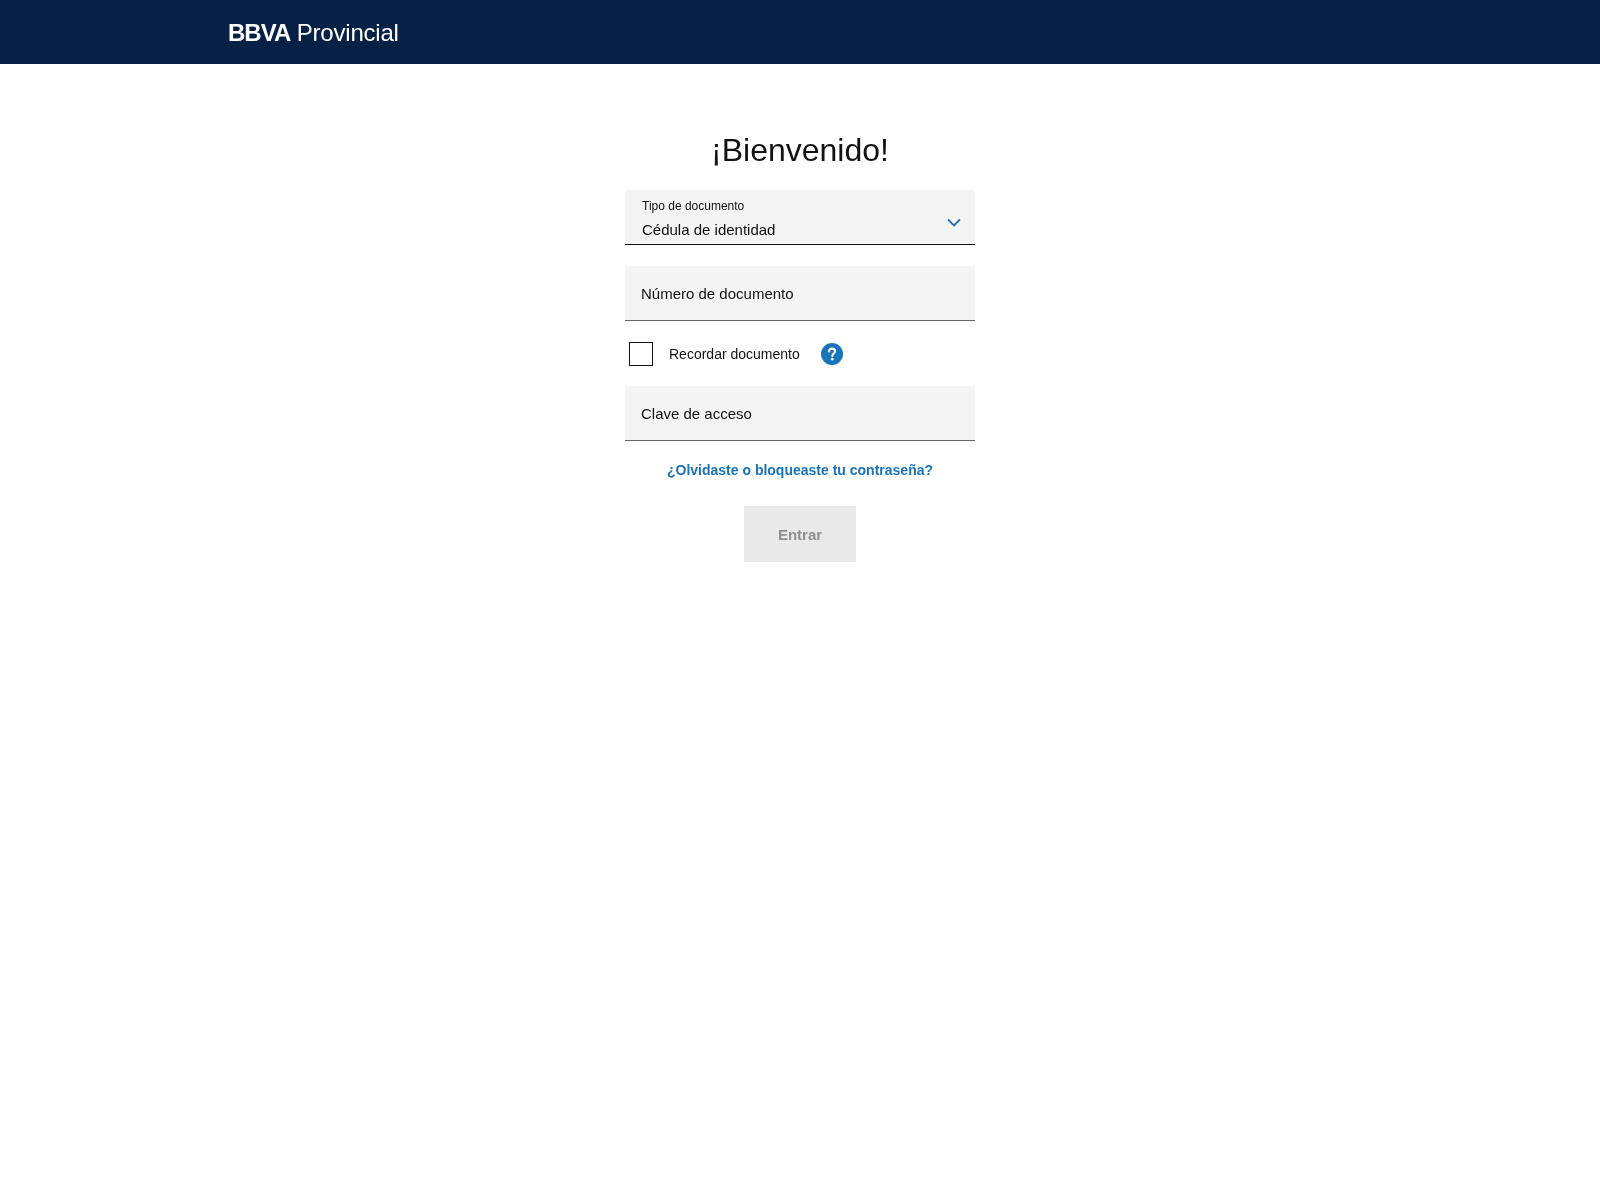 This screenshot has height=1200, width=1600. I want to click on select-value: Cédula de identidad, so click(709, 230).